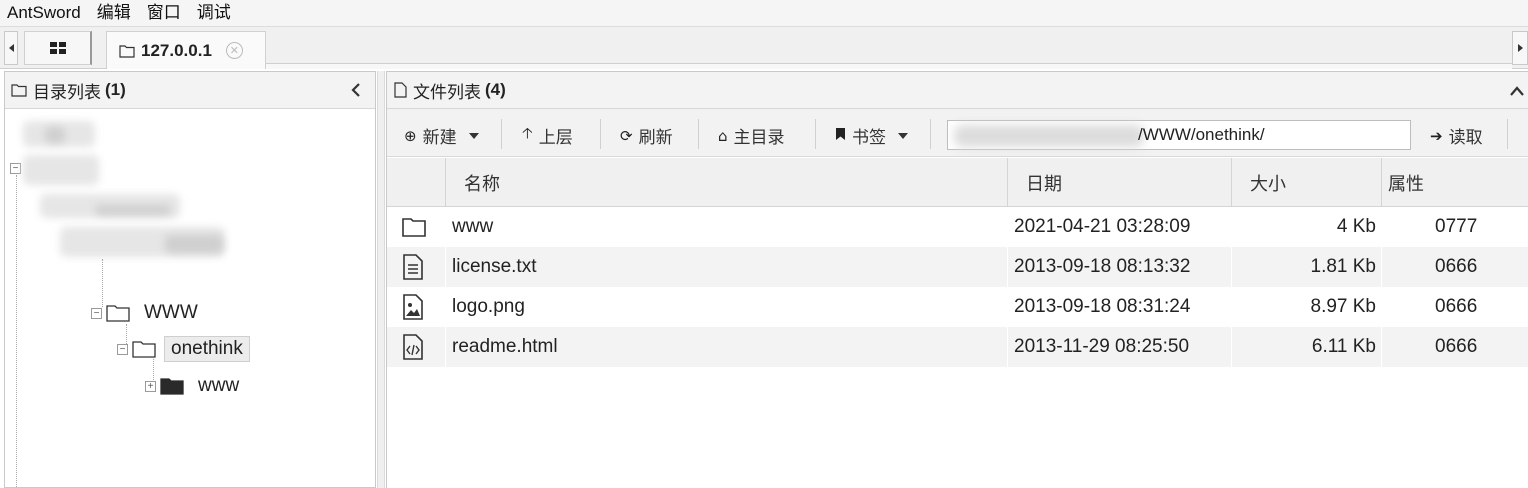 The height and width of the screenshot is (488, 1528). Describe the element at coordinates (723, 135) in the screenshot. I see `home-icon: ⌂` at that location.